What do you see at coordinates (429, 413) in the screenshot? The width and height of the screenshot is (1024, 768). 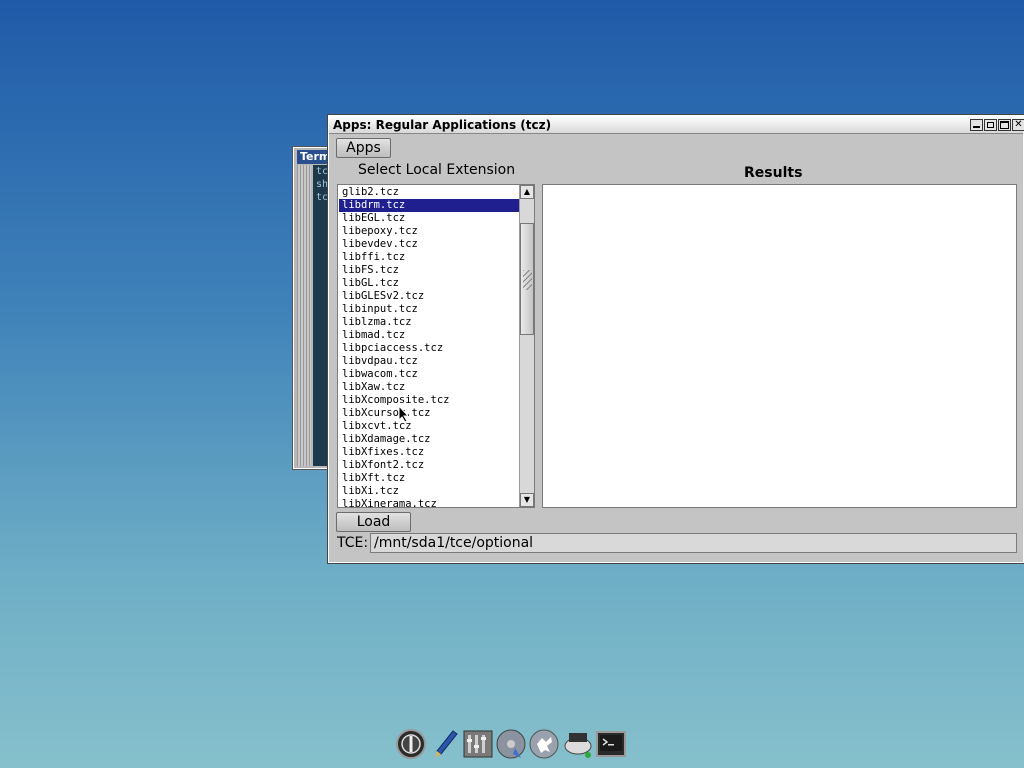 I see `extension-list-item: libXcursor.tcz` at bounding box center [429, 413].